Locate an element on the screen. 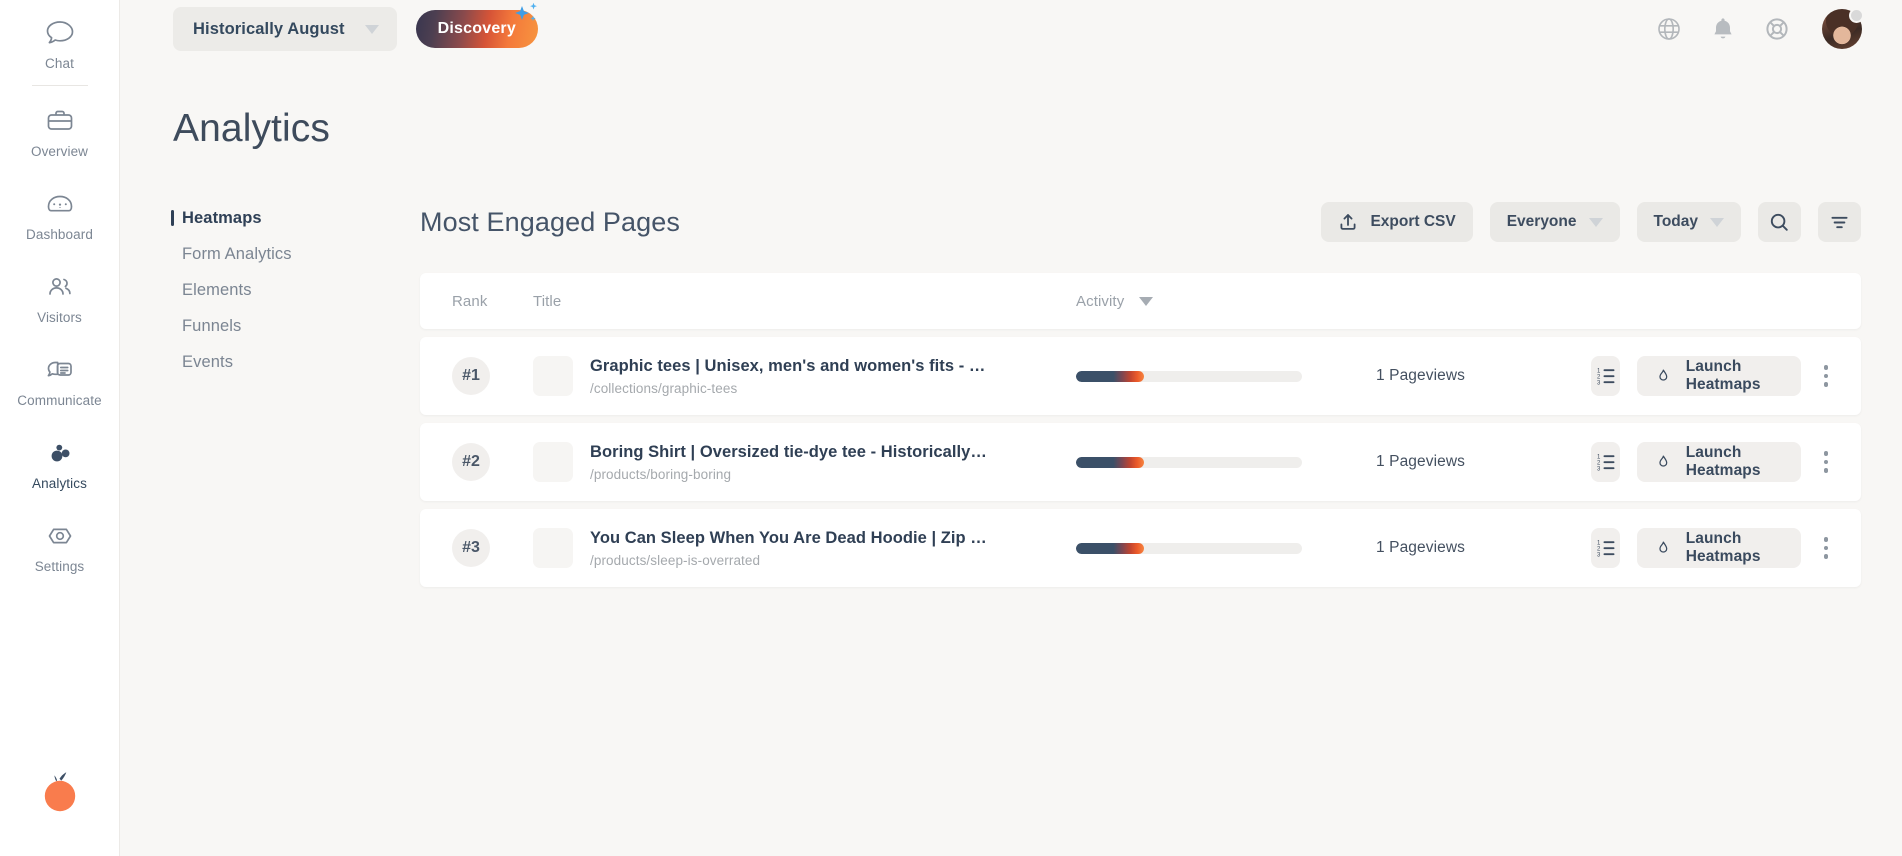  rail-item-visitors: Visitors is located at coordinates (60, 297).